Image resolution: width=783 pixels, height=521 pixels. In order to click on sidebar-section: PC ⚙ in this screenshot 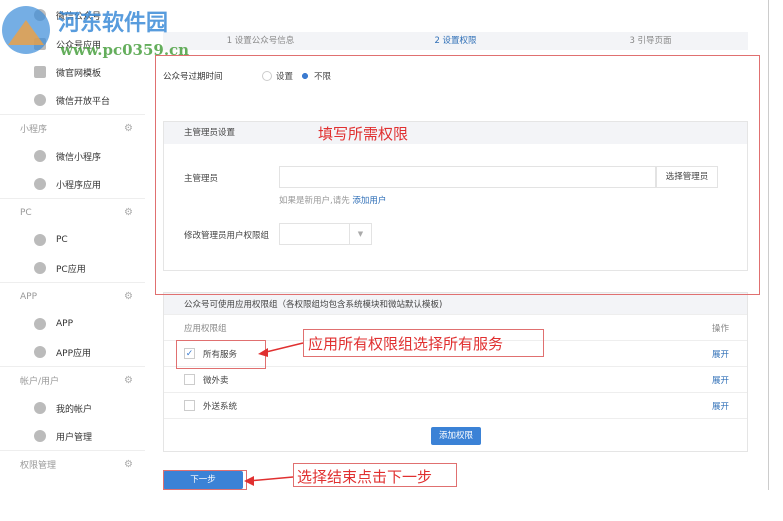, I will do `click(72, 212)`.